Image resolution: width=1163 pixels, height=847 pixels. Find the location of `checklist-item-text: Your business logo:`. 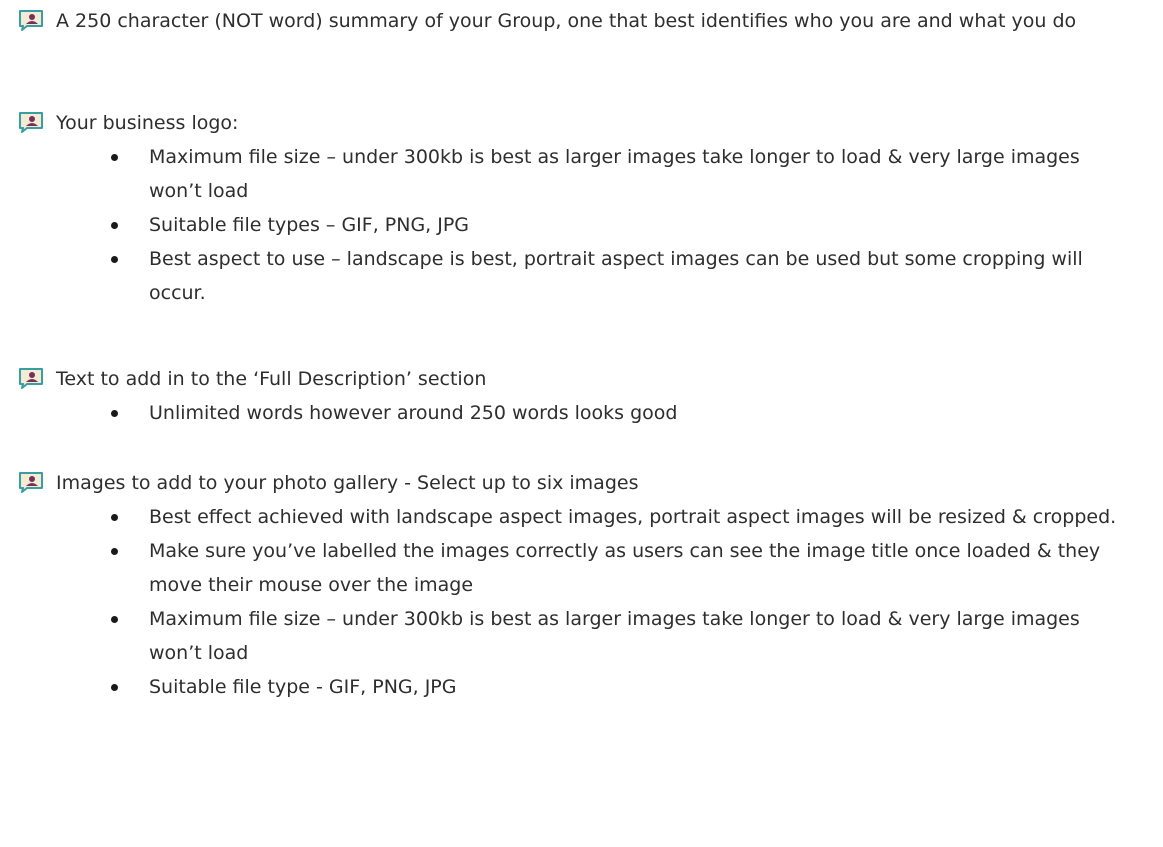

checklist-item-text: Your business logo: is located at coordinates (147, 123).